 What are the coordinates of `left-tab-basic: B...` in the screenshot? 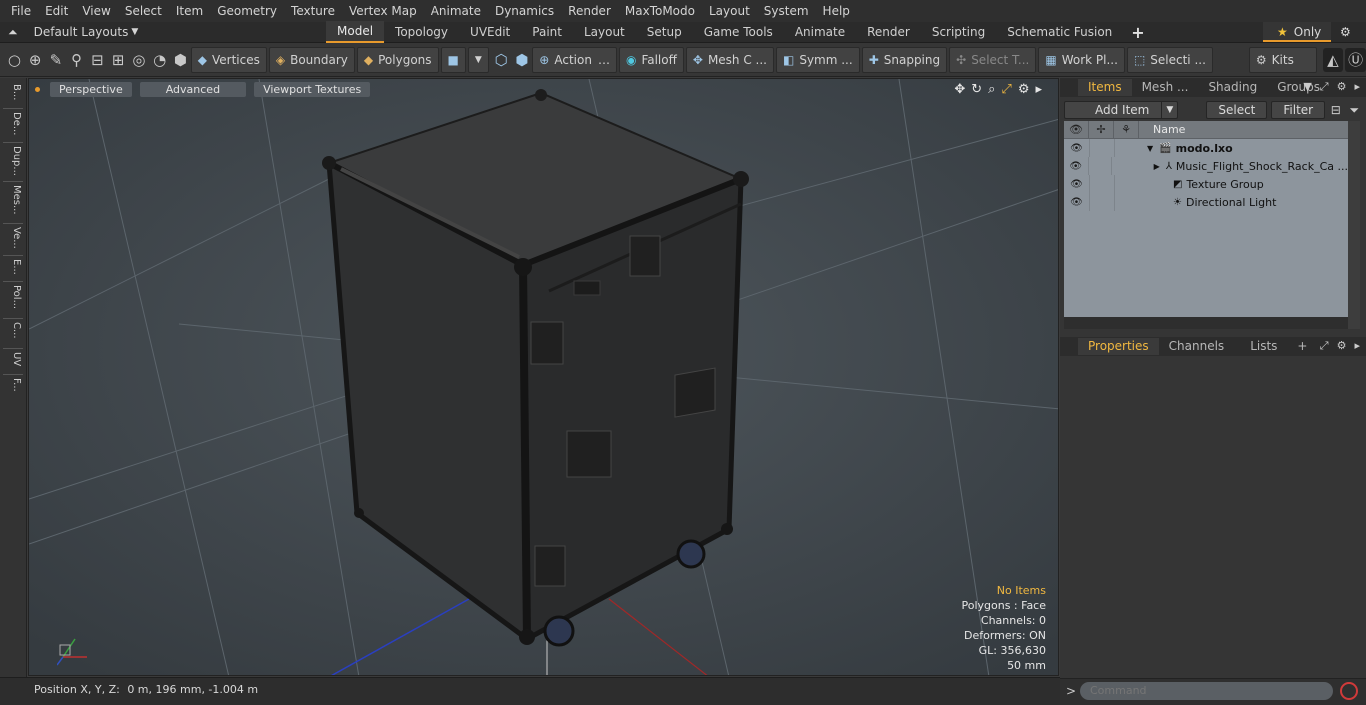 It's located at (13, 92).